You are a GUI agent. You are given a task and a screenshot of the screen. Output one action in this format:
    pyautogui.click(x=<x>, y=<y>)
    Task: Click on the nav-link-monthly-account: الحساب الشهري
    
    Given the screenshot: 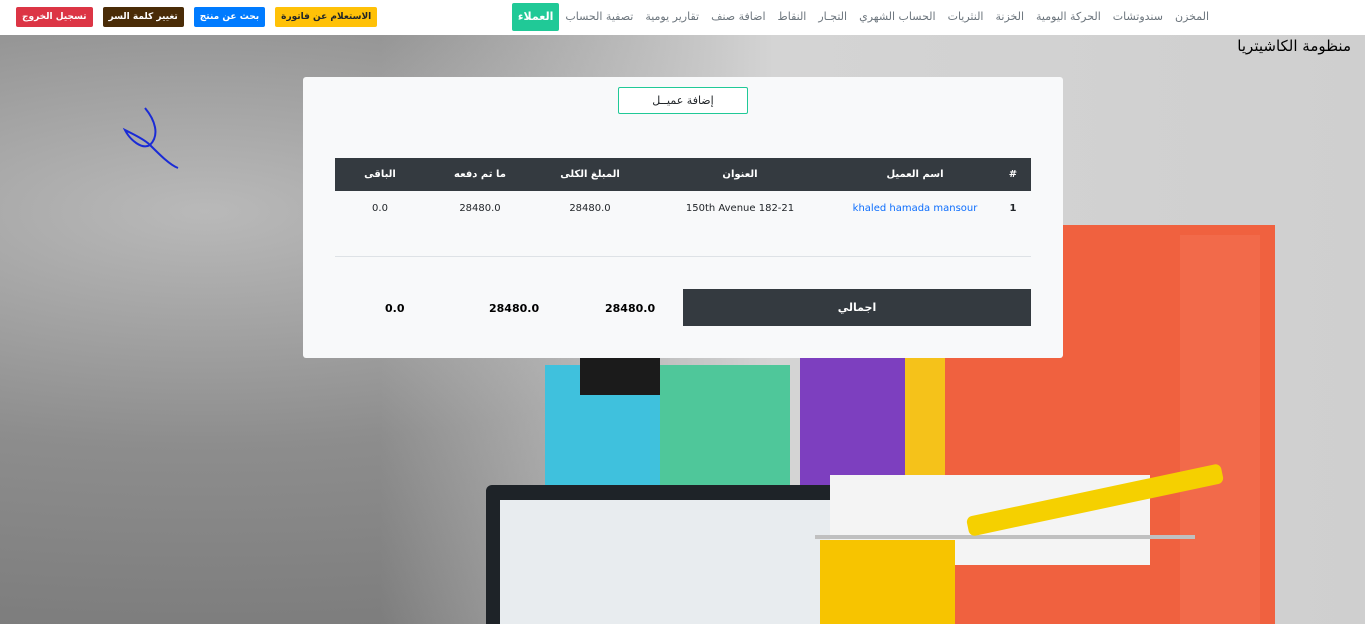 What is the action you would take?
    pyautogui.click(x=897, y=16)
    